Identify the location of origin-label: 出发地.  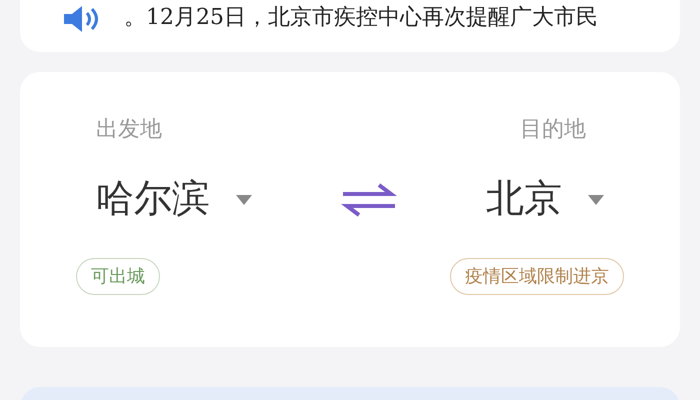
(129, 129).